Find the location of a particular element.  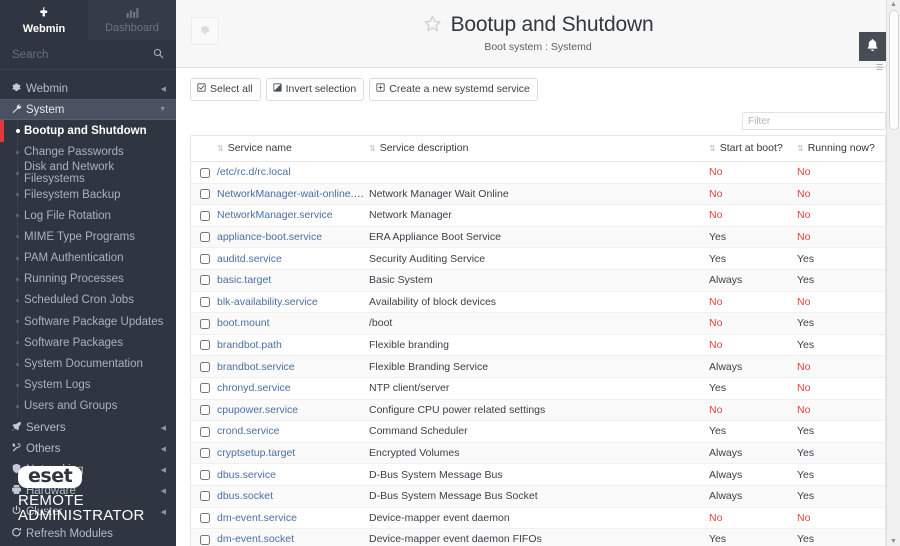

scrollbar-vertical: ▲ ▼ is located at coordinates (893, 273).